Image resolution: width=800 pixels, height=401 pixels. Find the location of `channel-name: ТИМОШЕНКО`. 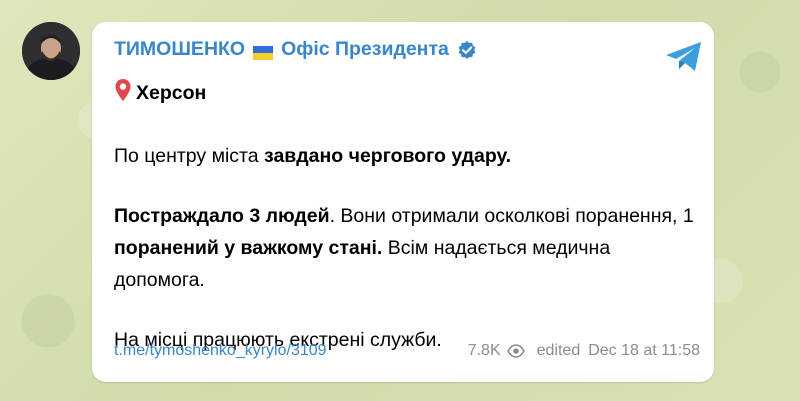

channel-name: ТИМОШЕНКО is located at coordinates (179, 49).